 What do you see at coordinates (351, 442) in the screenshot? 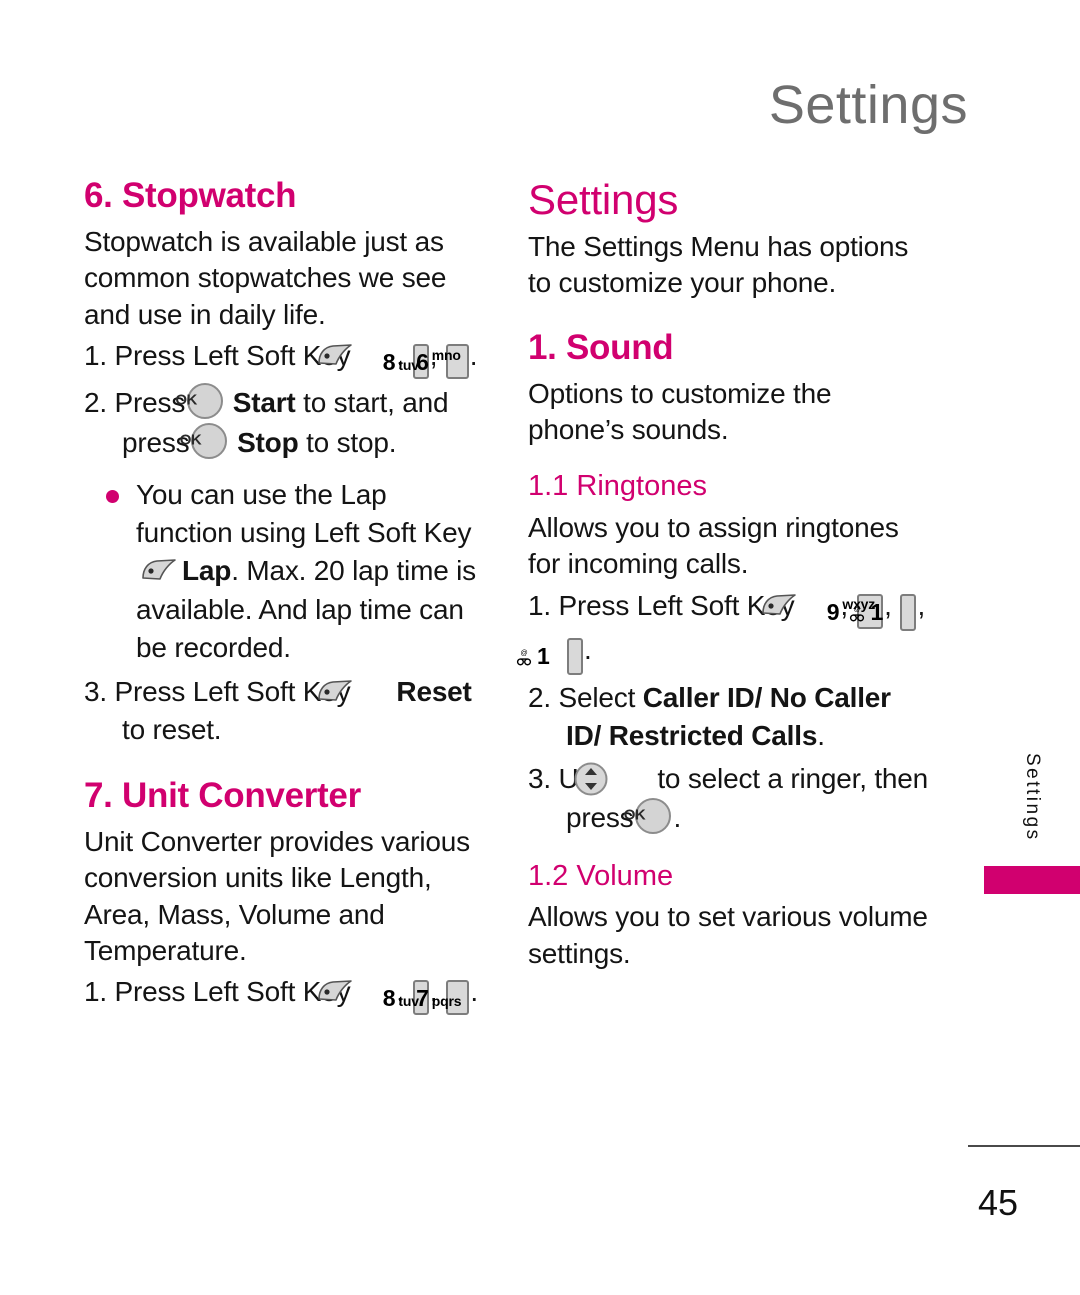
I see `step-text: to stop.` at bounding box center [351, 442].